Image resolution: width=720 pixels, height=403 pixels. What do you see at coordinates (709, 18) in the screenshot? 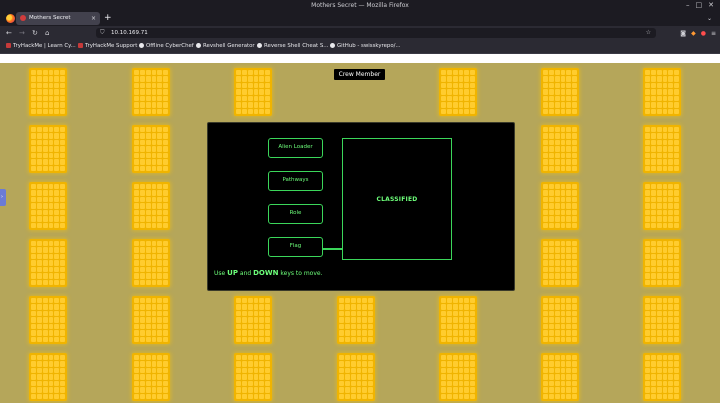
I see `tab-list-chevron-icon: ⌄` at bounding box center [709, 18].